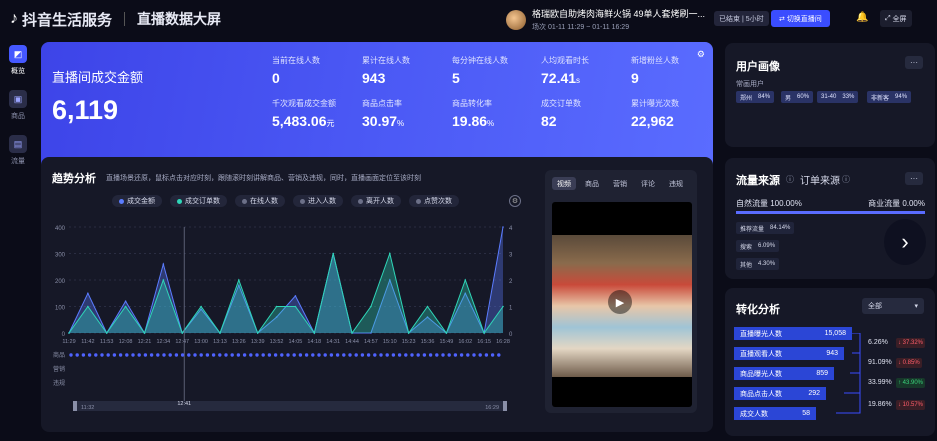 The image size is (937, 441). What do you see at coordinates (18, 105) in the screenshot?
I see `sidebar-item-products: ▣ 商品` at bounding box center [18, 105].